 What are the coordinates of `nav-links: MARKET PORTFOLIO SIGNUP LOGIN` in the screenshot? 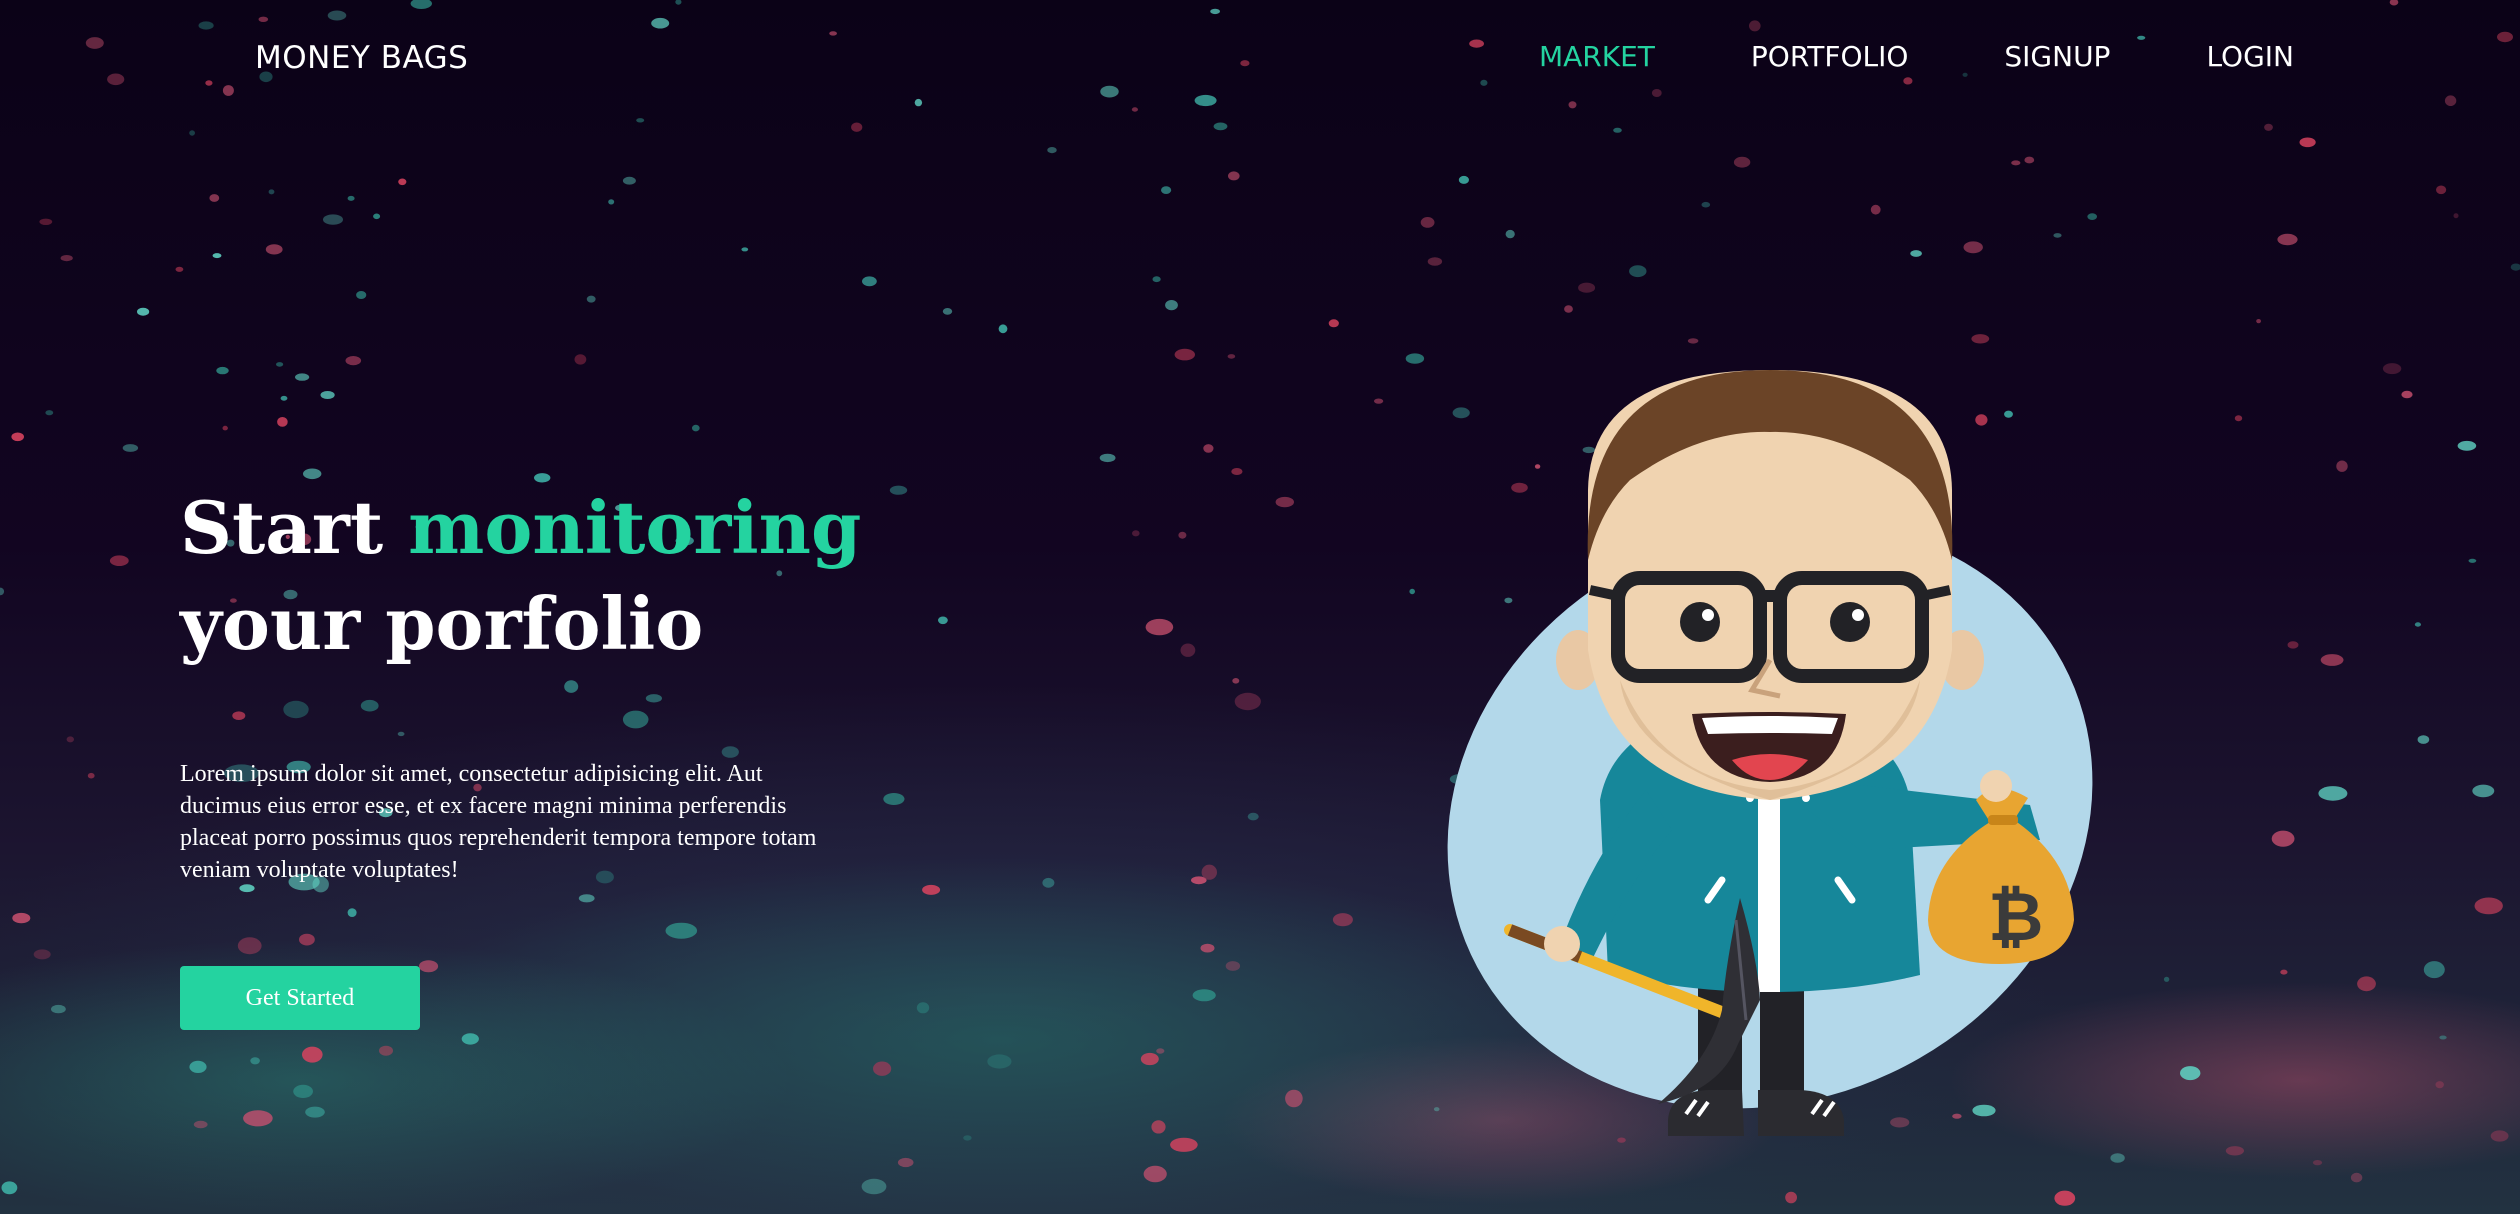 It's located at (1868, 56).